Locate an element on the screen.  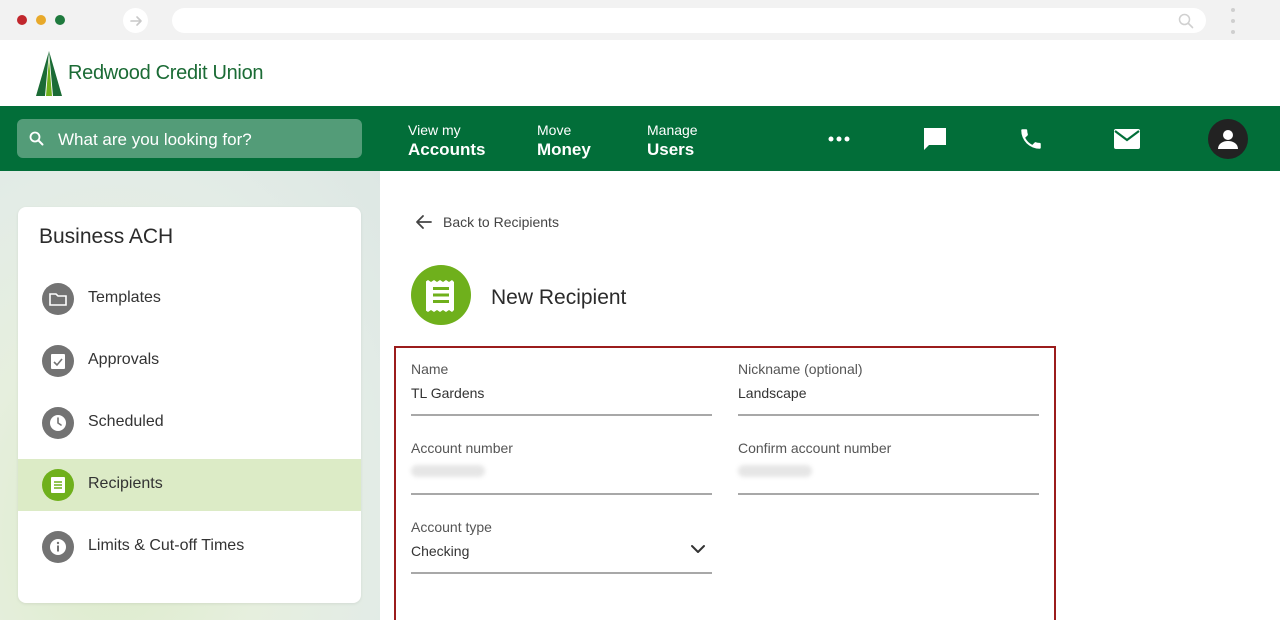
account-type-label: Account type is located at coordinates (451, 527).